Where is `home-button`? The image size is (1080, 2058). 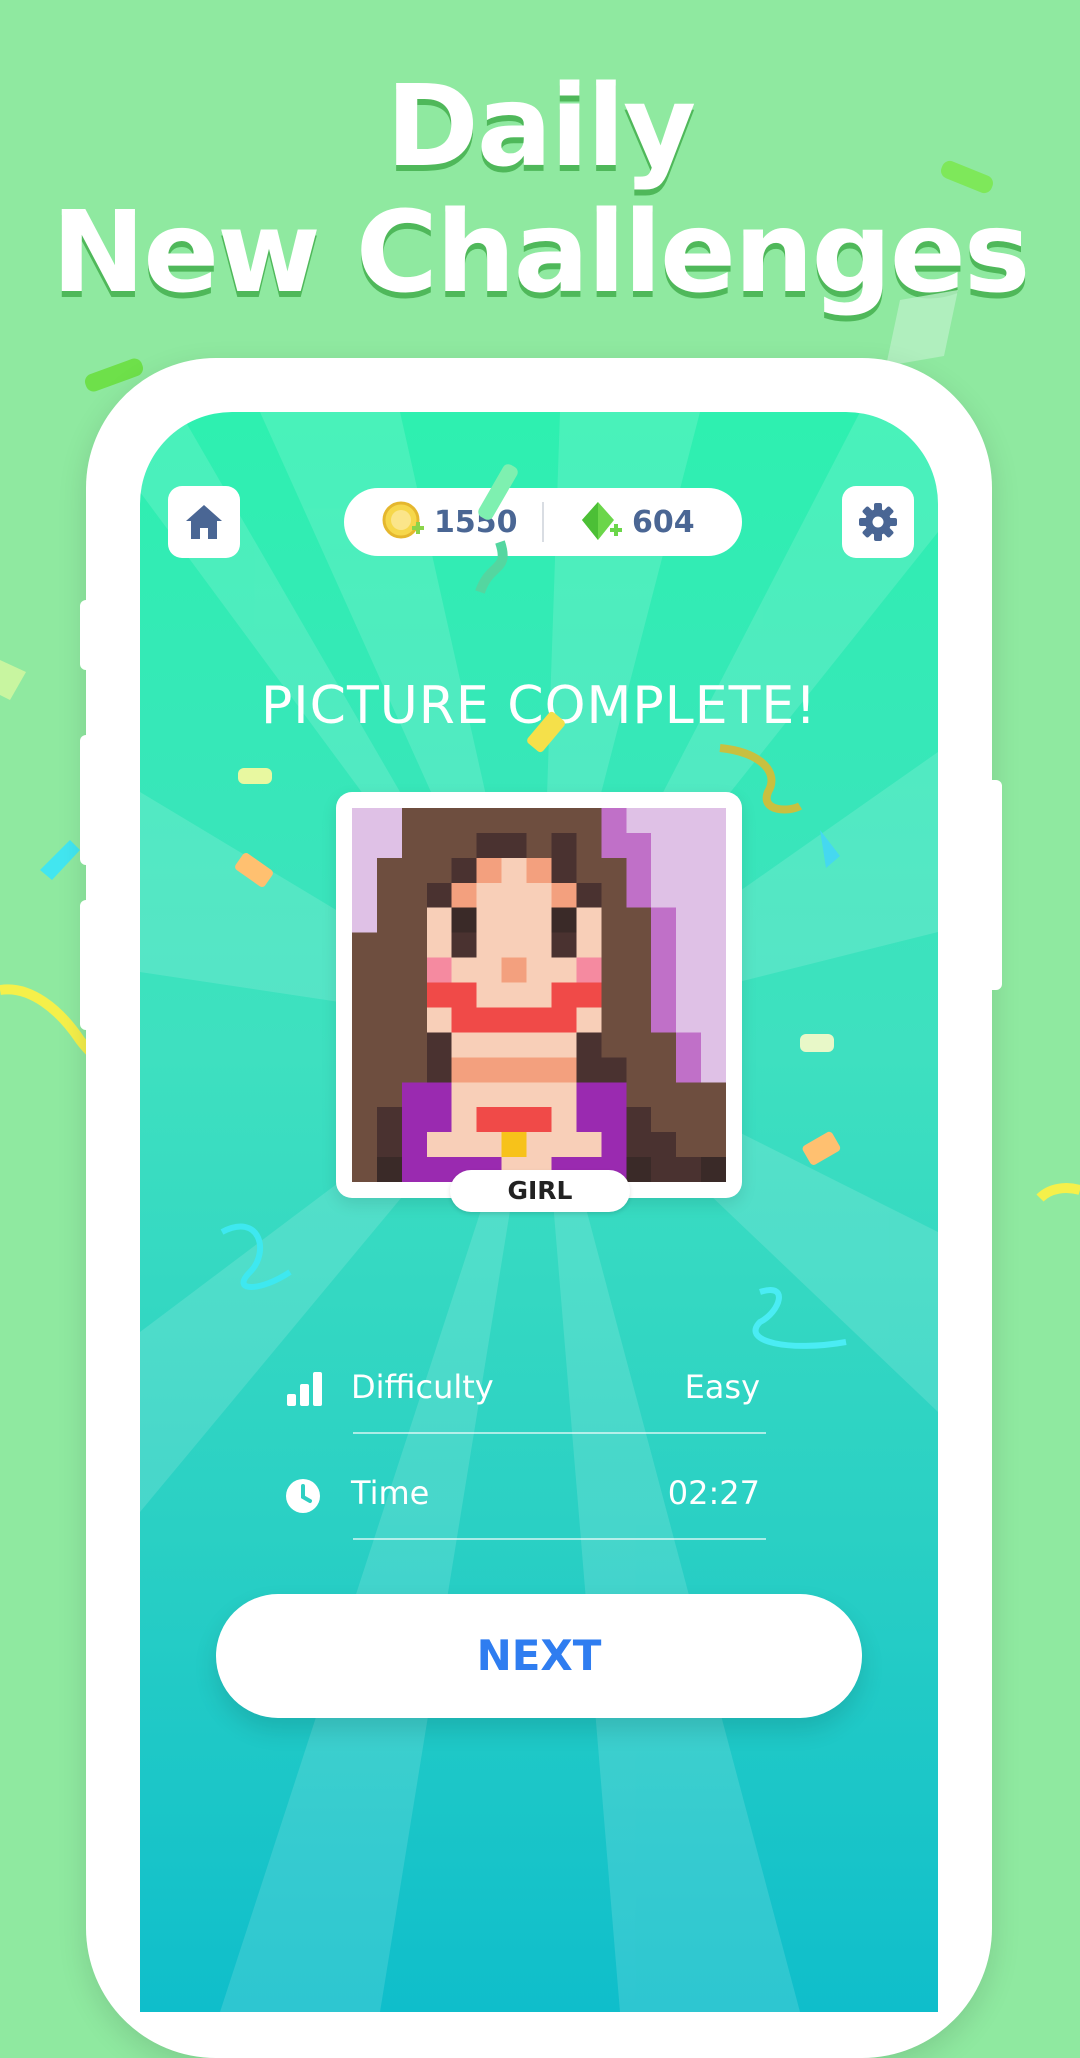 home-button is located at coordinates (204, 522).